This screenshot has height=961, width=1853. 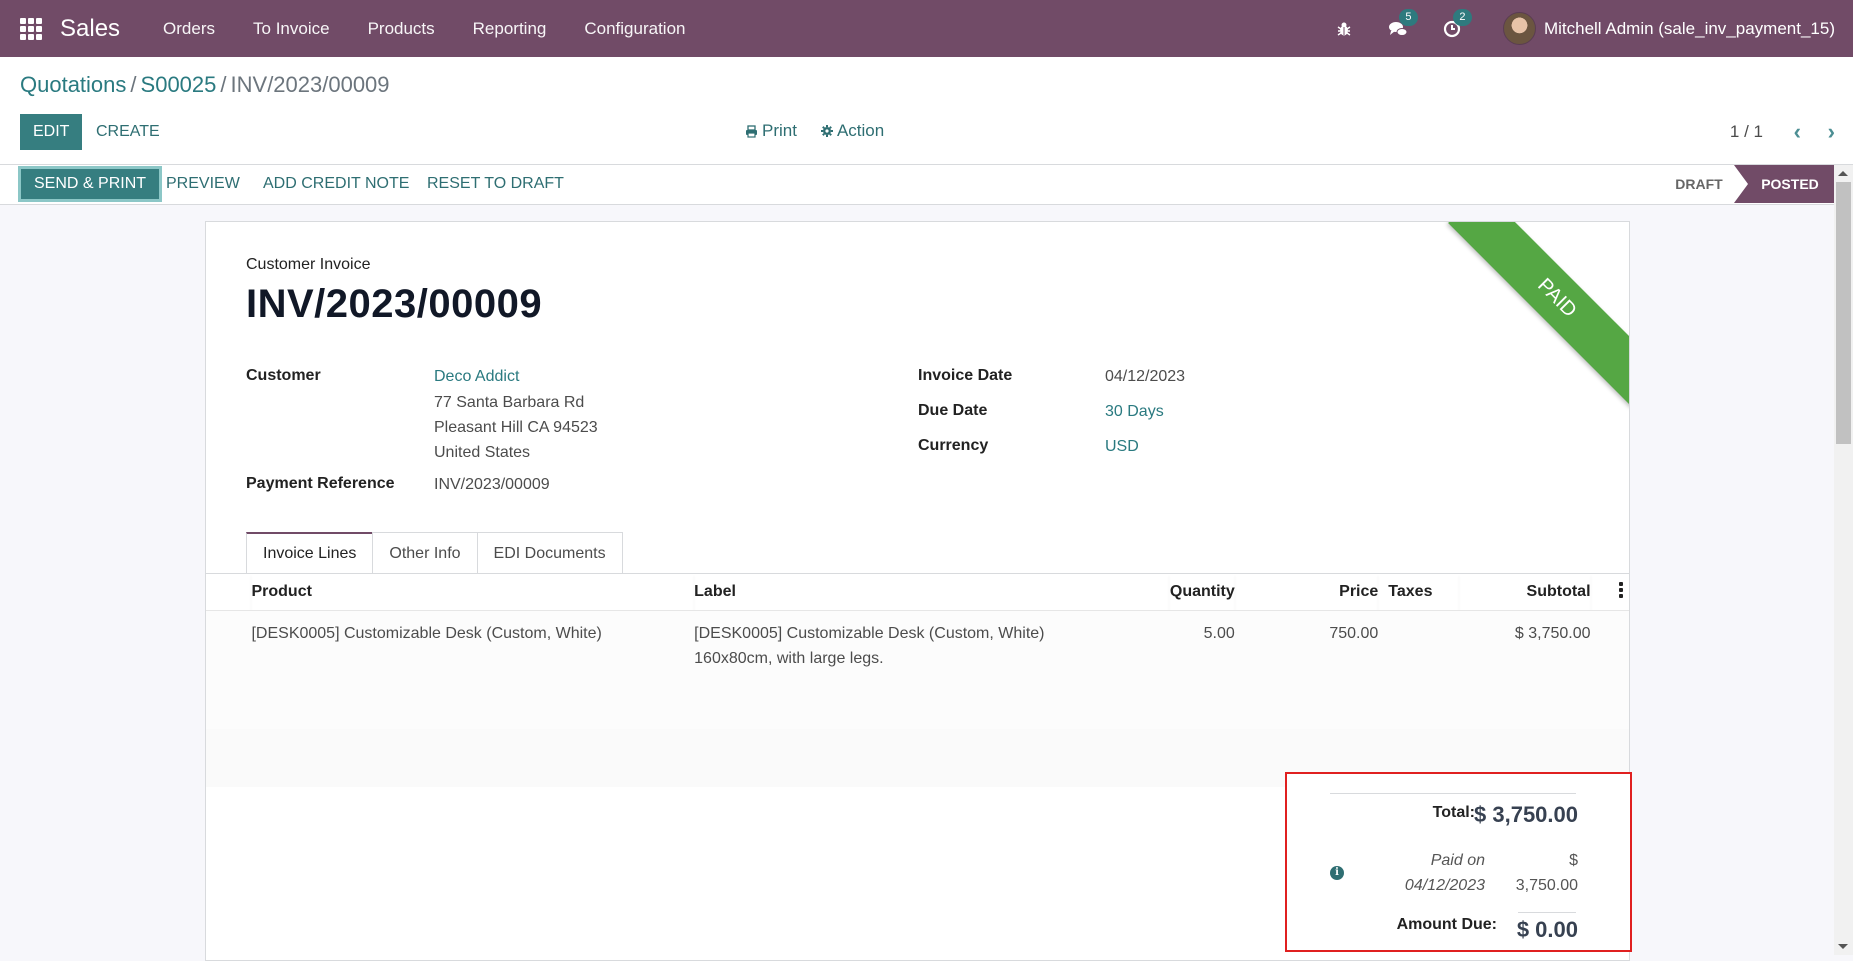 What do you see at coordinates (495, 184) in the screenshot?
I see `reset-to-draft-button: RESET TO DRAFT` at bounding box center [495, 184].